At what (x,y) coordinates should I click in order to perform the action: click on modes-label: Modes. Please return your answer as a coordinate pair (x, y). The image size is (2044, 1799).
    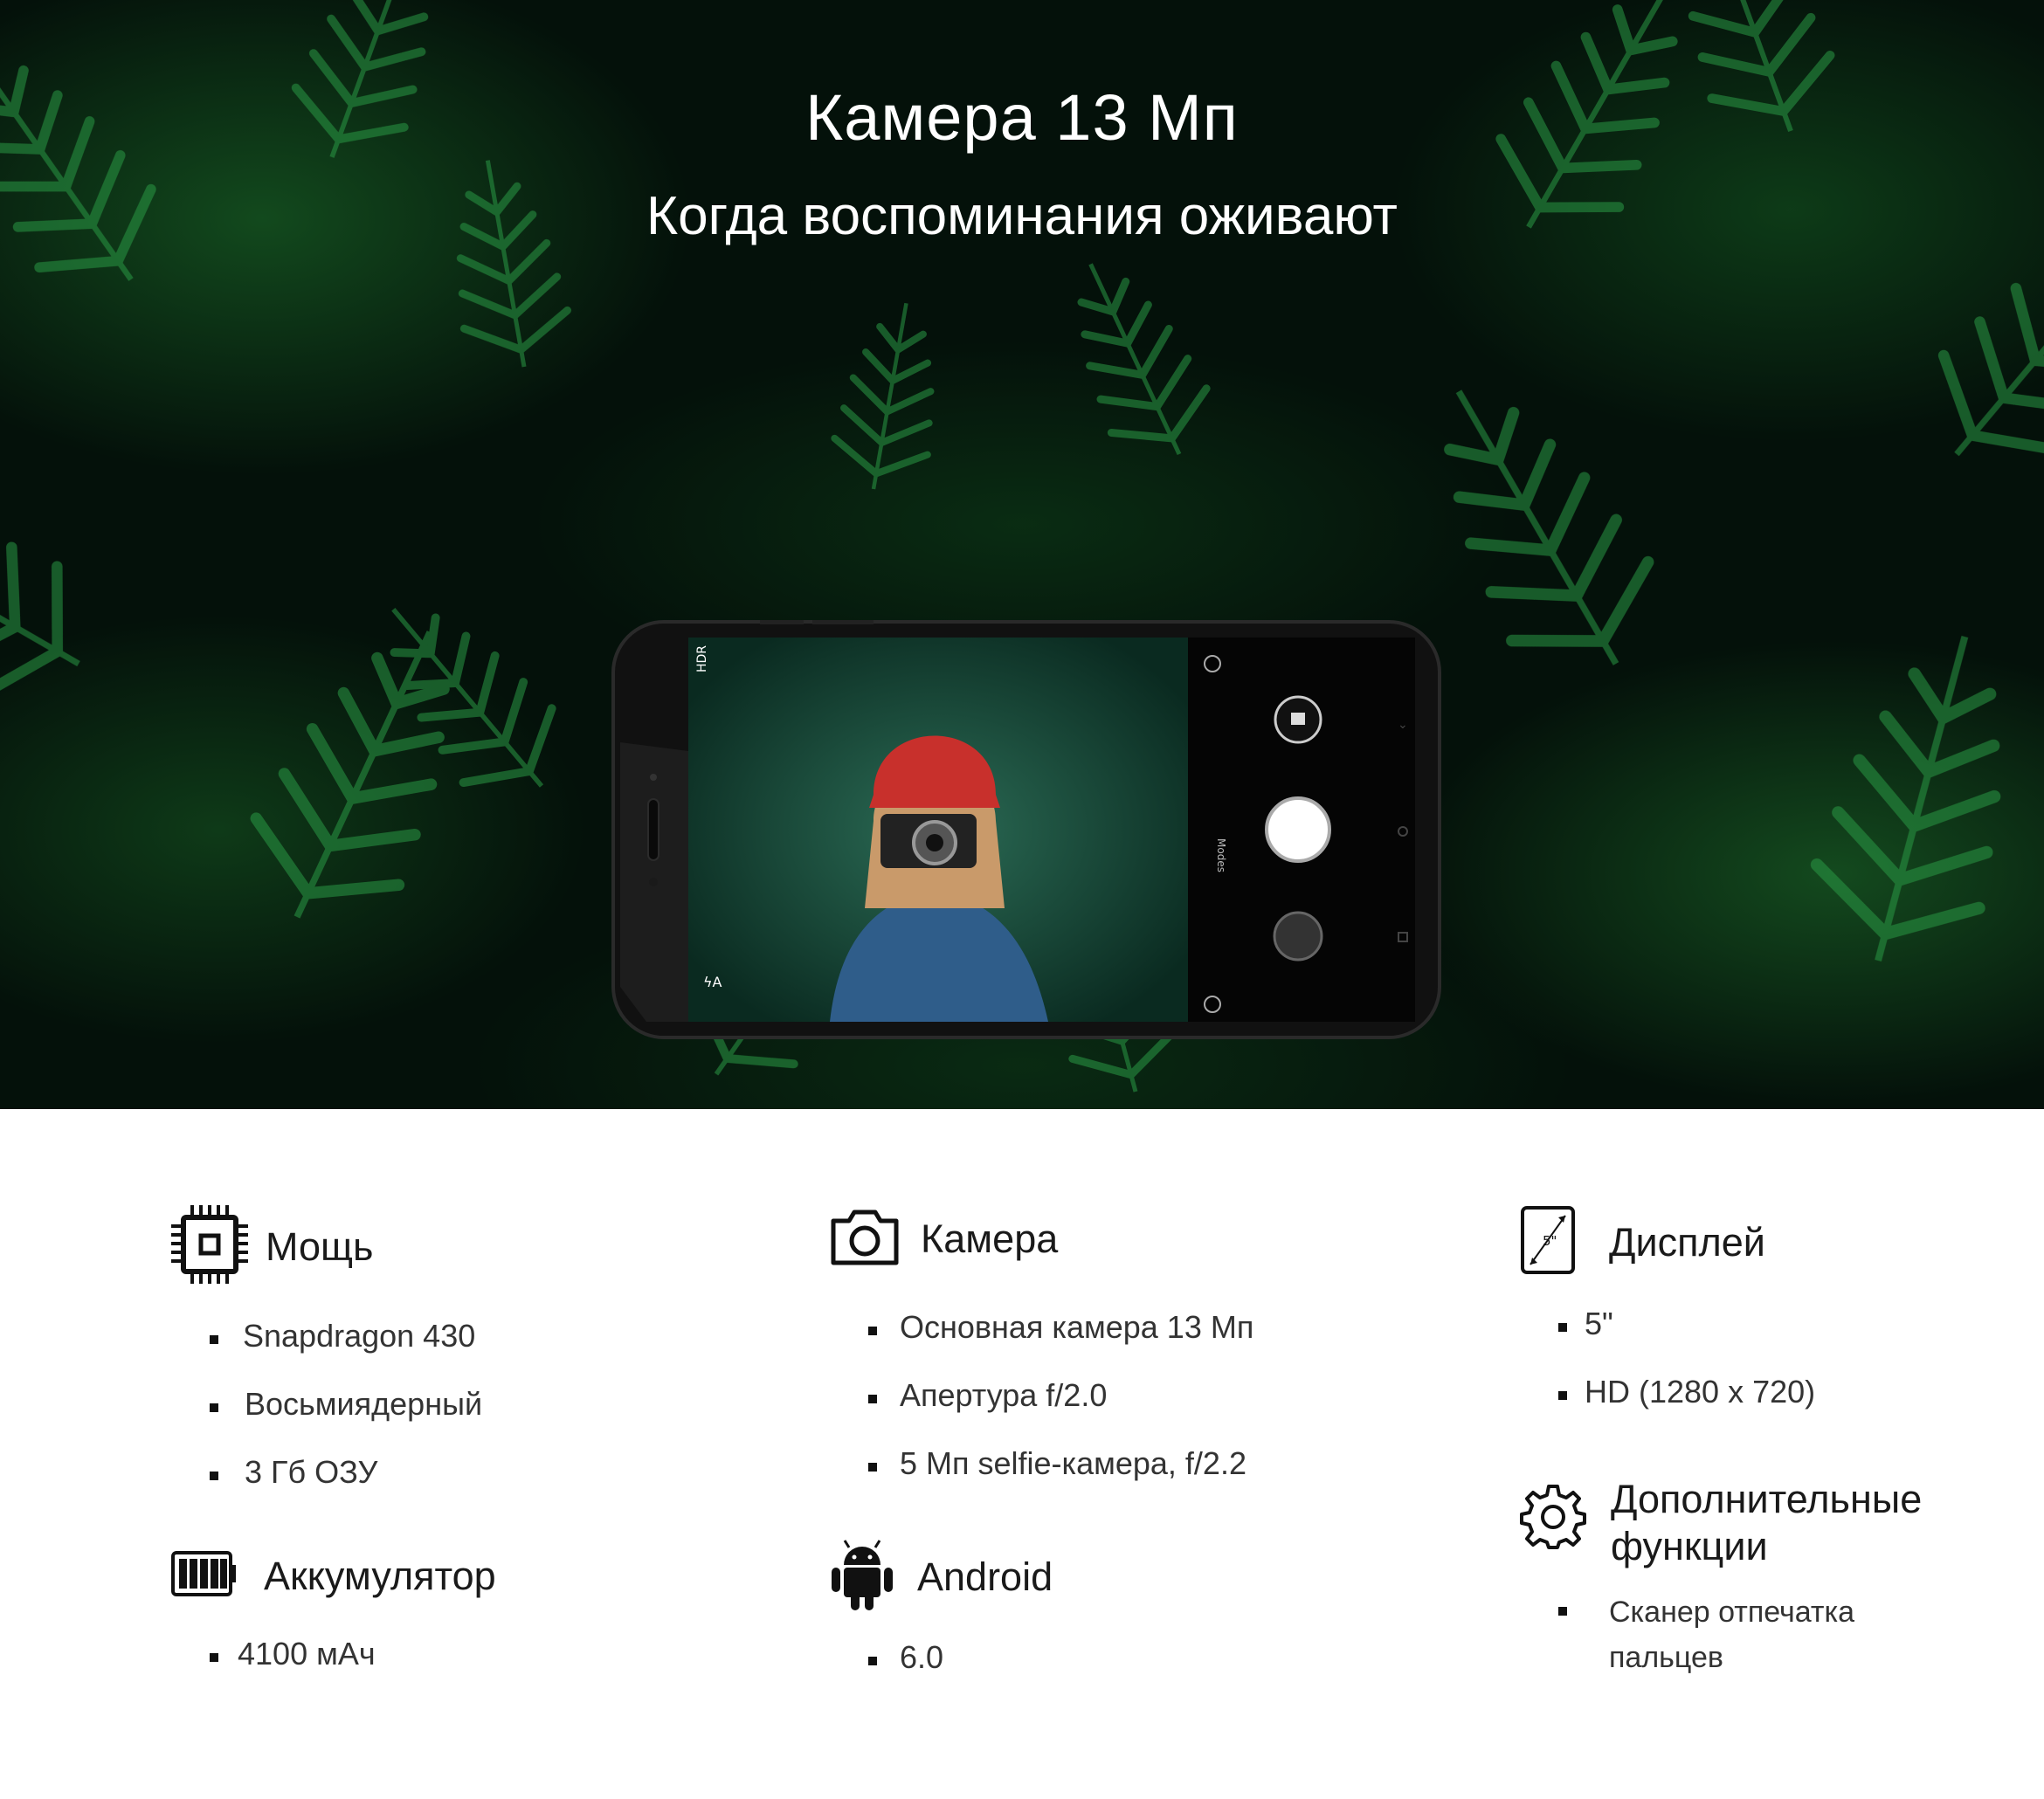
    Looking at the image, I should click on (1221, 855).